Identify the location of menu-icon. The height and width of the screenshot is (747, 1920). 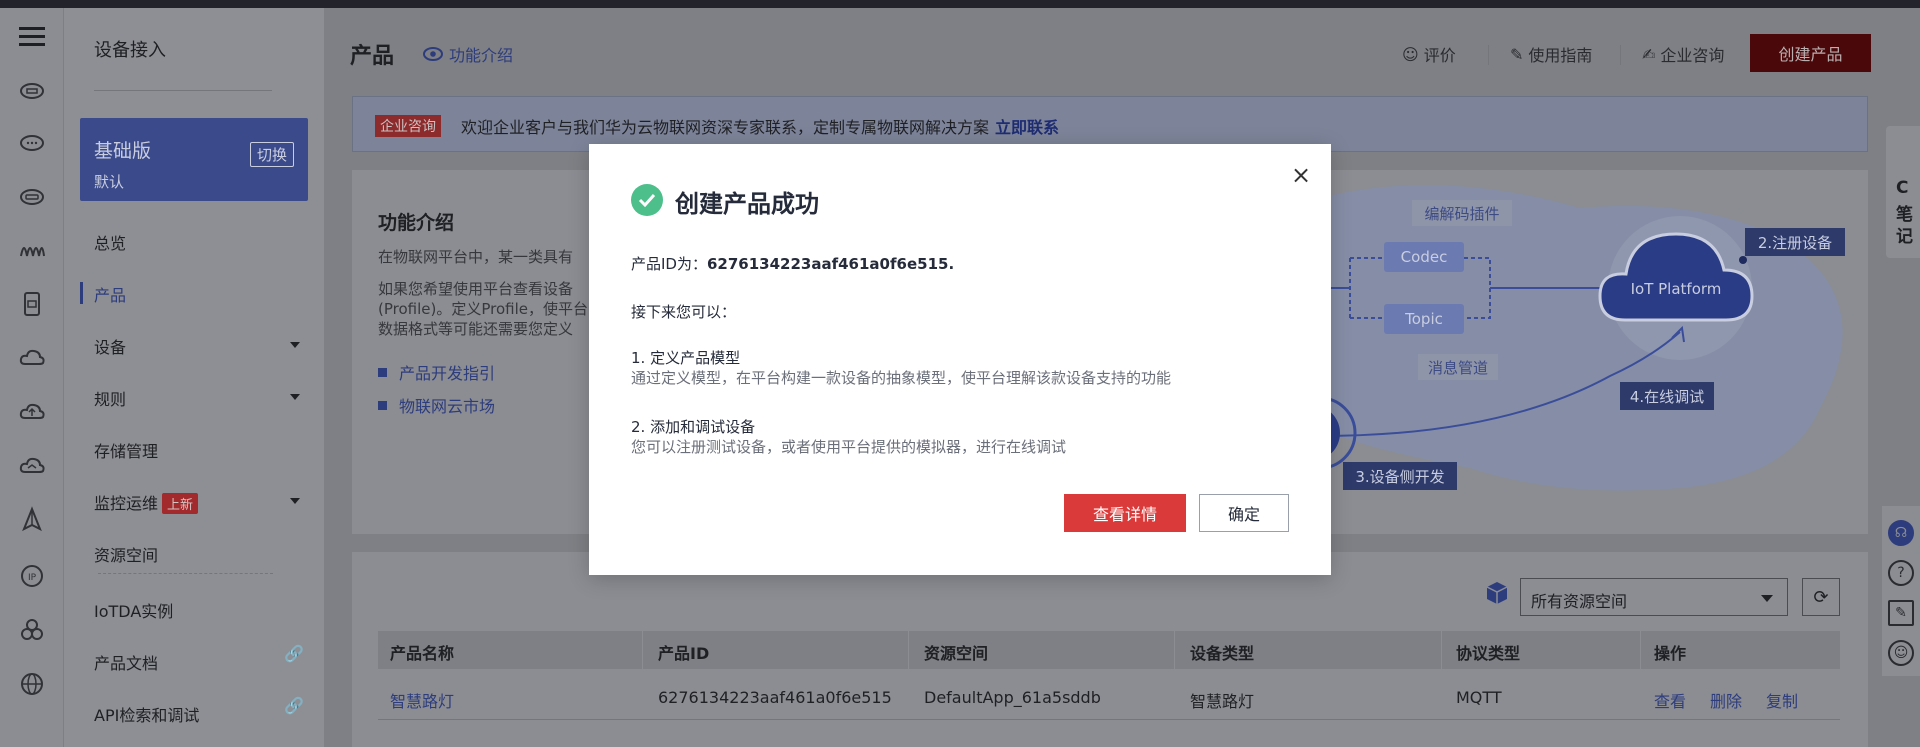
(32, 36).